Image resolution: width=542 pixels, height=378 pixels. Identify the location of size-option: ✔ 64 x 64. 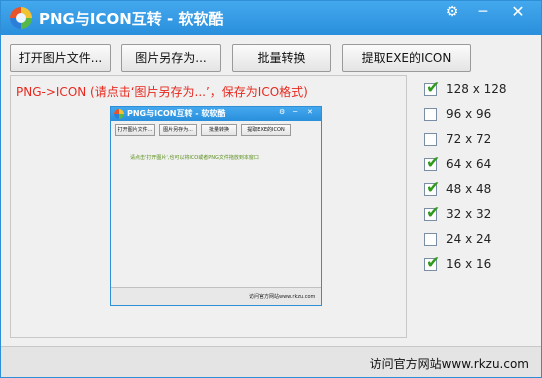
(479, 163).